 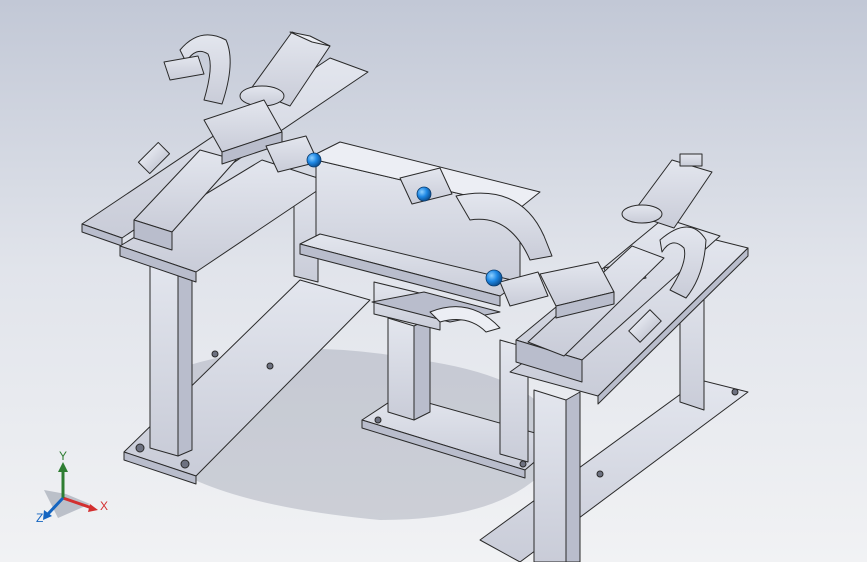 I want to click on axis-triad: X Y Z, so click(x=72, y=487).